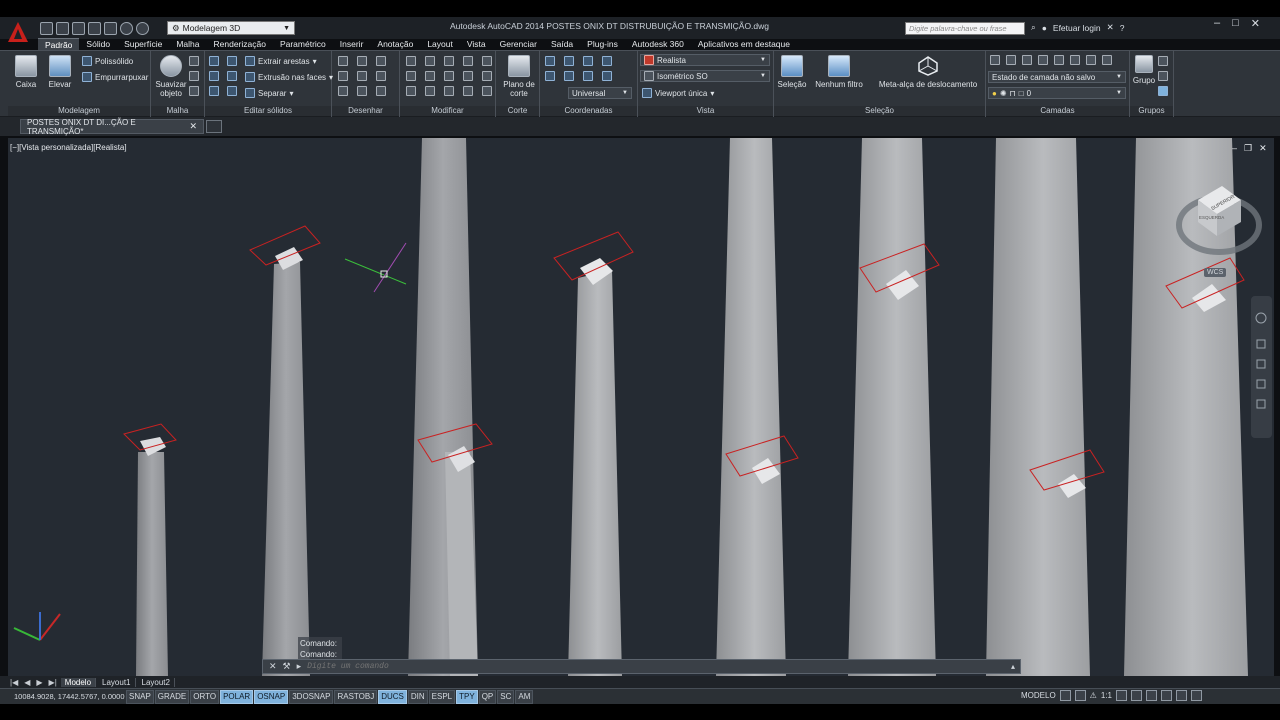  What do you see at coordinates (343, 91) in the screenshot?
I see `polygon-icon` at bounding box center [343, 91].